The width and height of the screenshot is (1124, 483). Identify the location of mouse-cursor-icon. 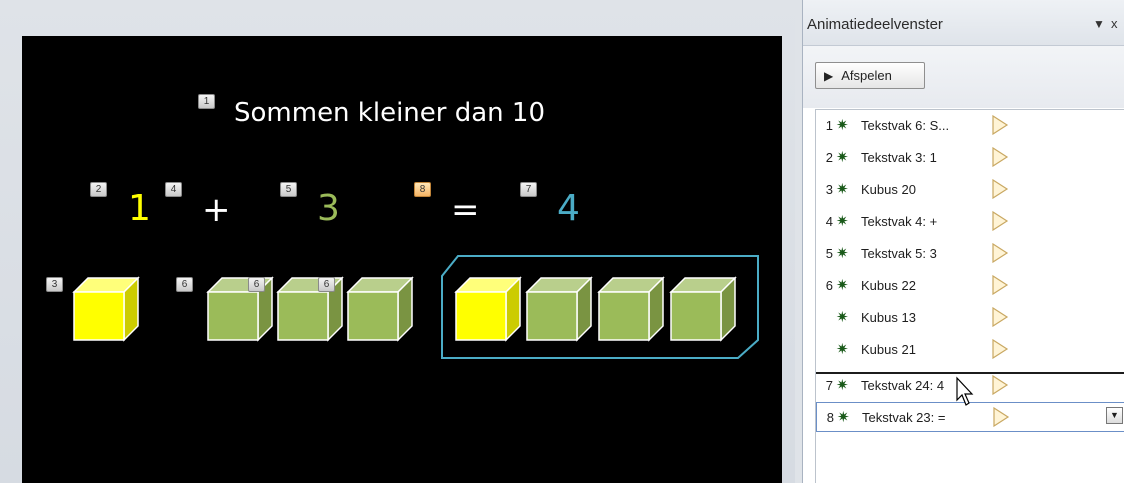
(965, 391).